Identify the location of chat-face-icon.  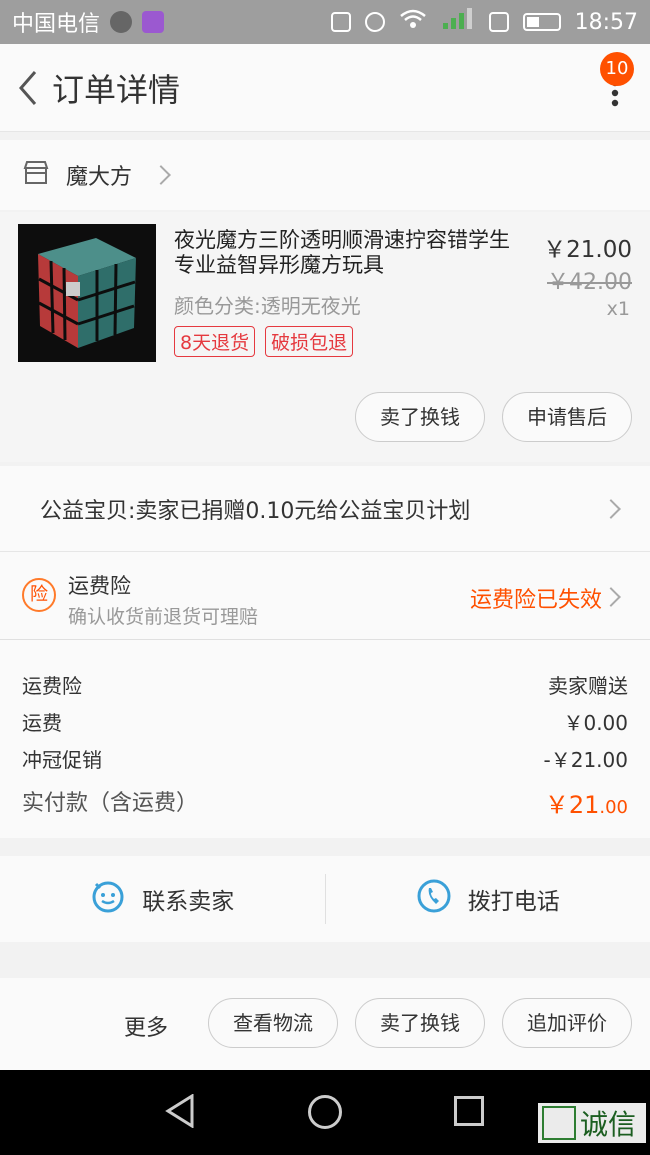
(108, 899).